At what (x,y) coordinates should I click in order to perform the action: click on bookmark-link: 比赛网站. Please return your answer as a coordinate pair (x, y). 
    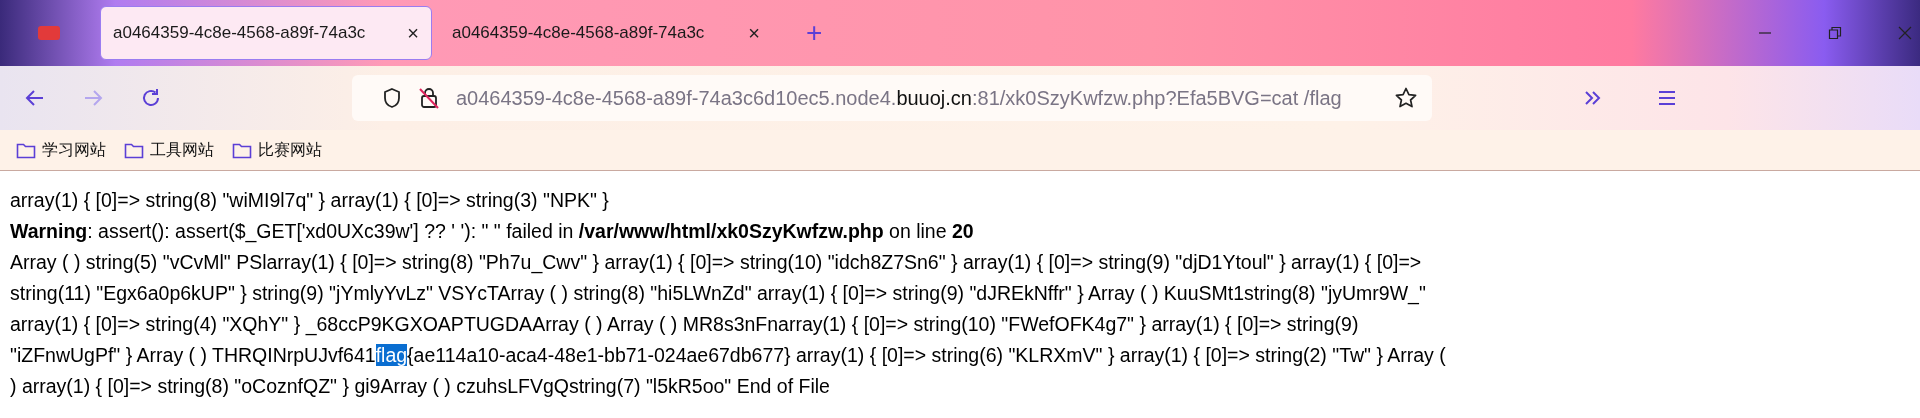
    Looking at the image, I should click on (290, 150).